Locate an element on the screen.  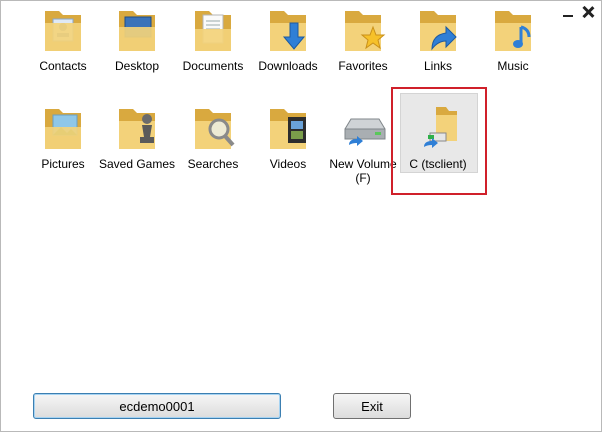
close-icon is located at coordinates (588, 12).